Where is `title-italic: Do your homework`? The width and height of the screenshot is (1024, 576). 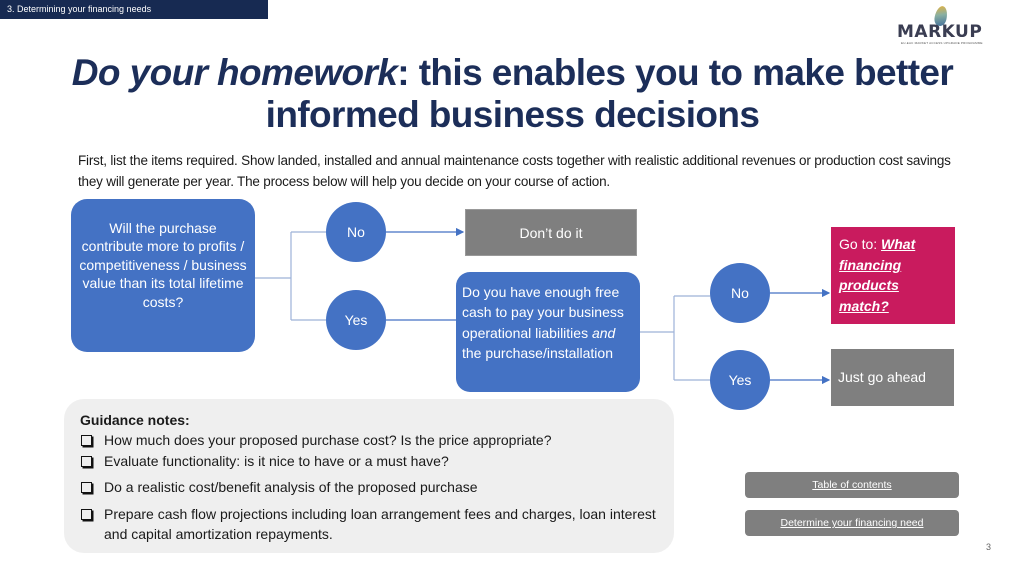
title-italic: Do your homework is located at coordinates (234, 72).